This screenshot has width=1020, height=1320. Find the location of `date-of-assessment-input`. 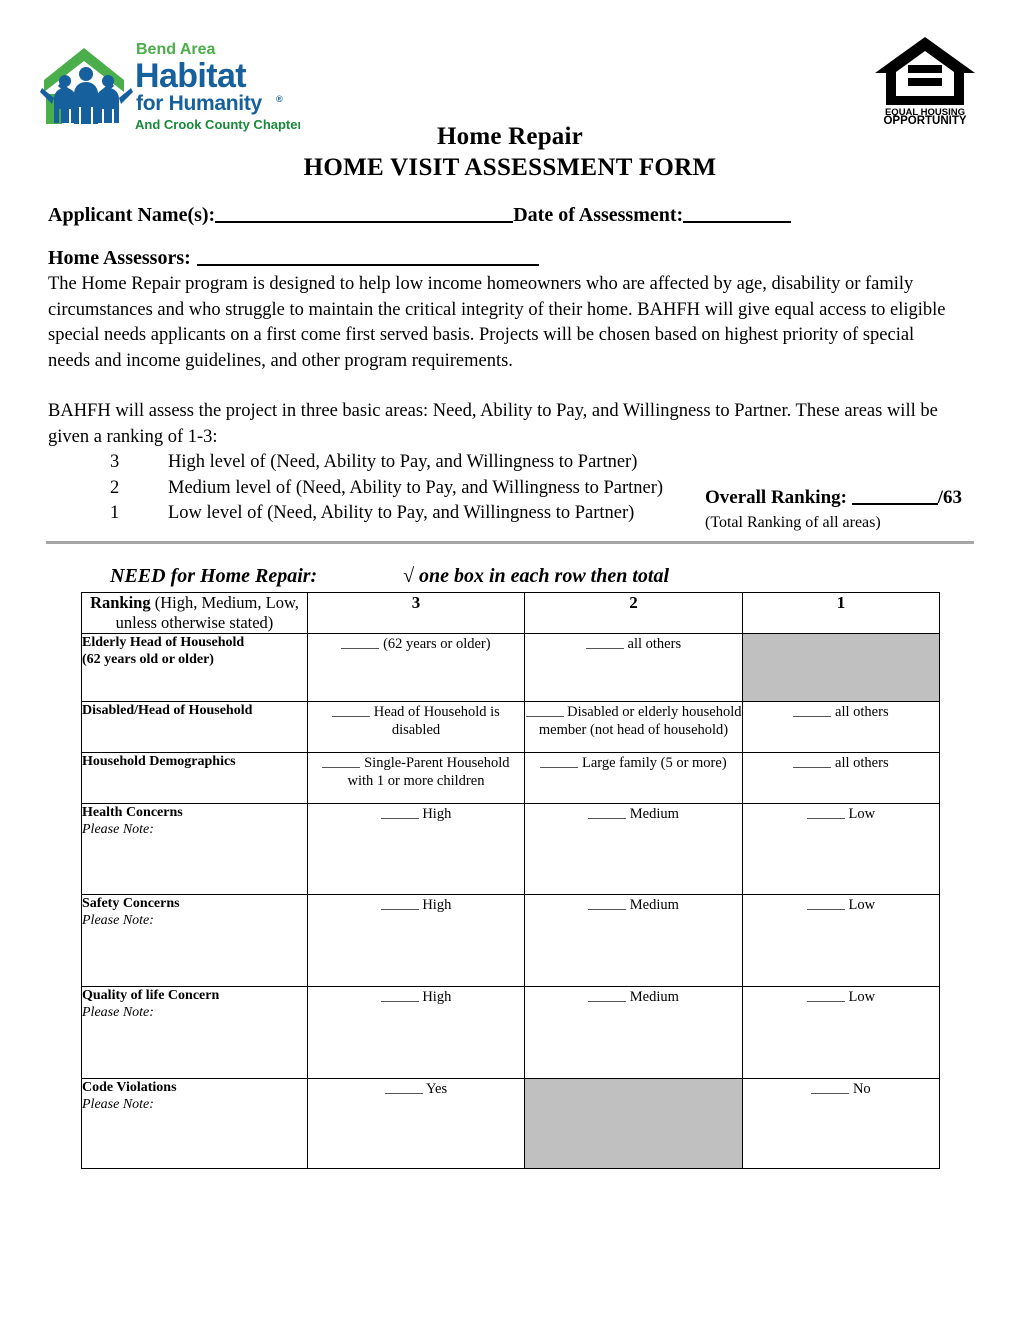

date-of-assessment-input is located at coordinates (737, 212).